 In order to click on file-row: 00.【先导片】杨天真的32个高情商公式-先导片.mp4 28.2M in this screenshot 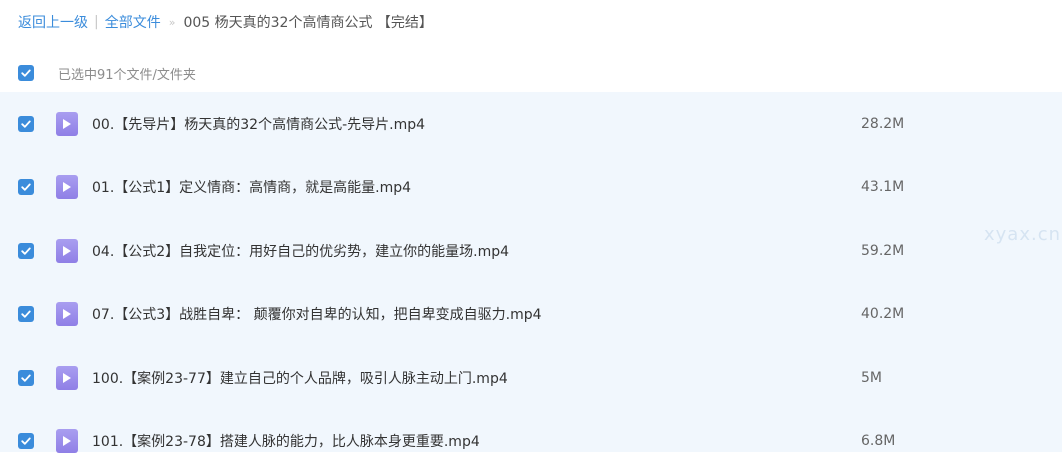, I will do `click(531, 123)`.